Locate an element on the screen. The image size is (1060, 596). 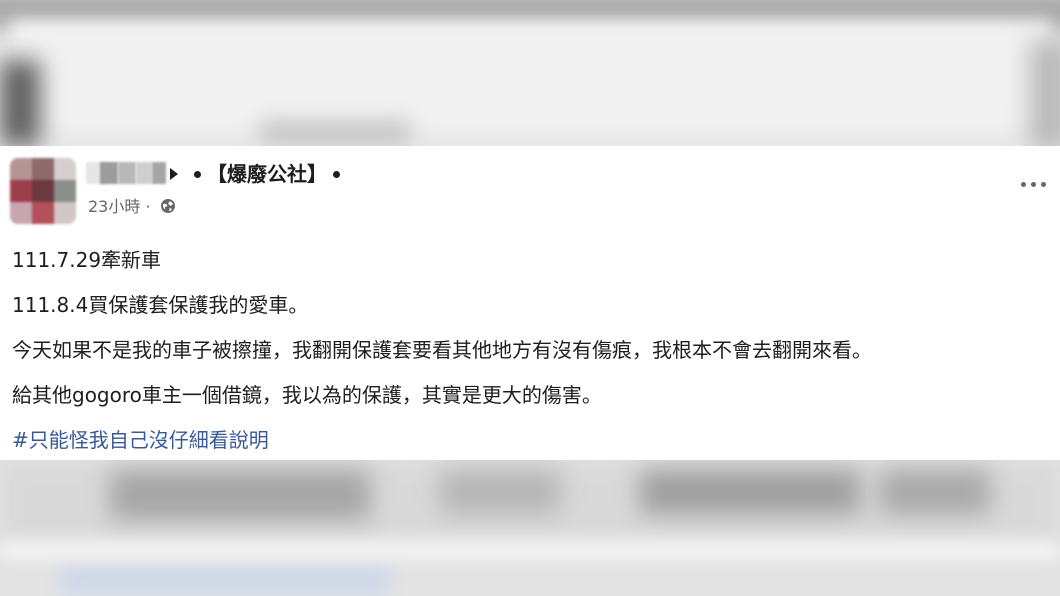
post-line: 給其他gogoro車主一個借鏡，我以為的保護，其實是更大的傷害。 is located at coordinates (307, 395).